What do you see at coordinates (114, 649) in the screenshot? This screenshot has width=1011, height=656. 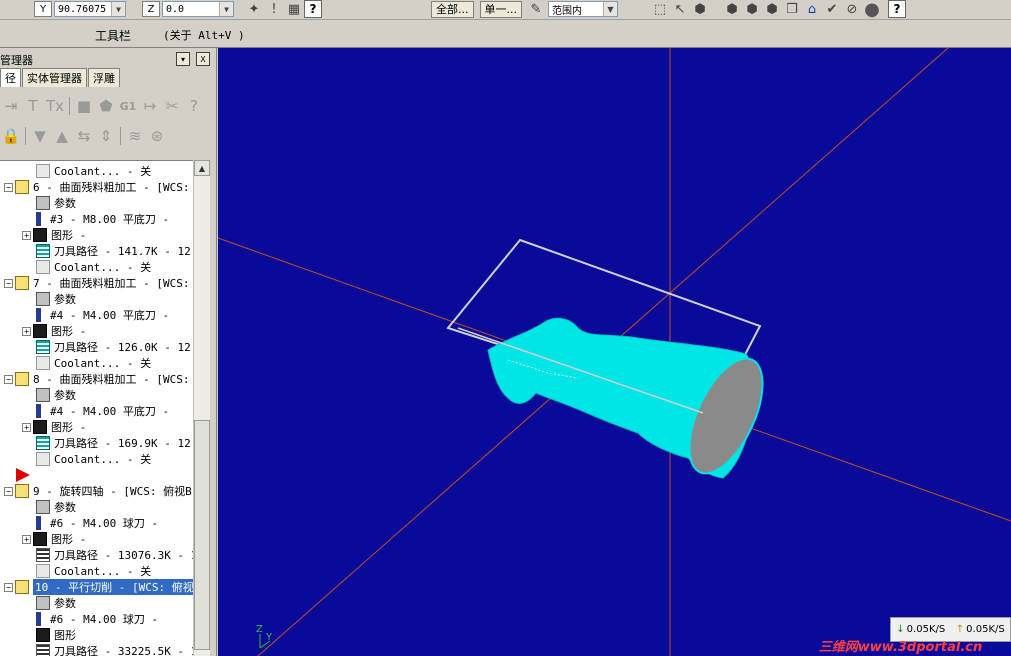 I see `tree-item: 刀具路径 - 33225.5K - 1` at bounding box center [114, 649].